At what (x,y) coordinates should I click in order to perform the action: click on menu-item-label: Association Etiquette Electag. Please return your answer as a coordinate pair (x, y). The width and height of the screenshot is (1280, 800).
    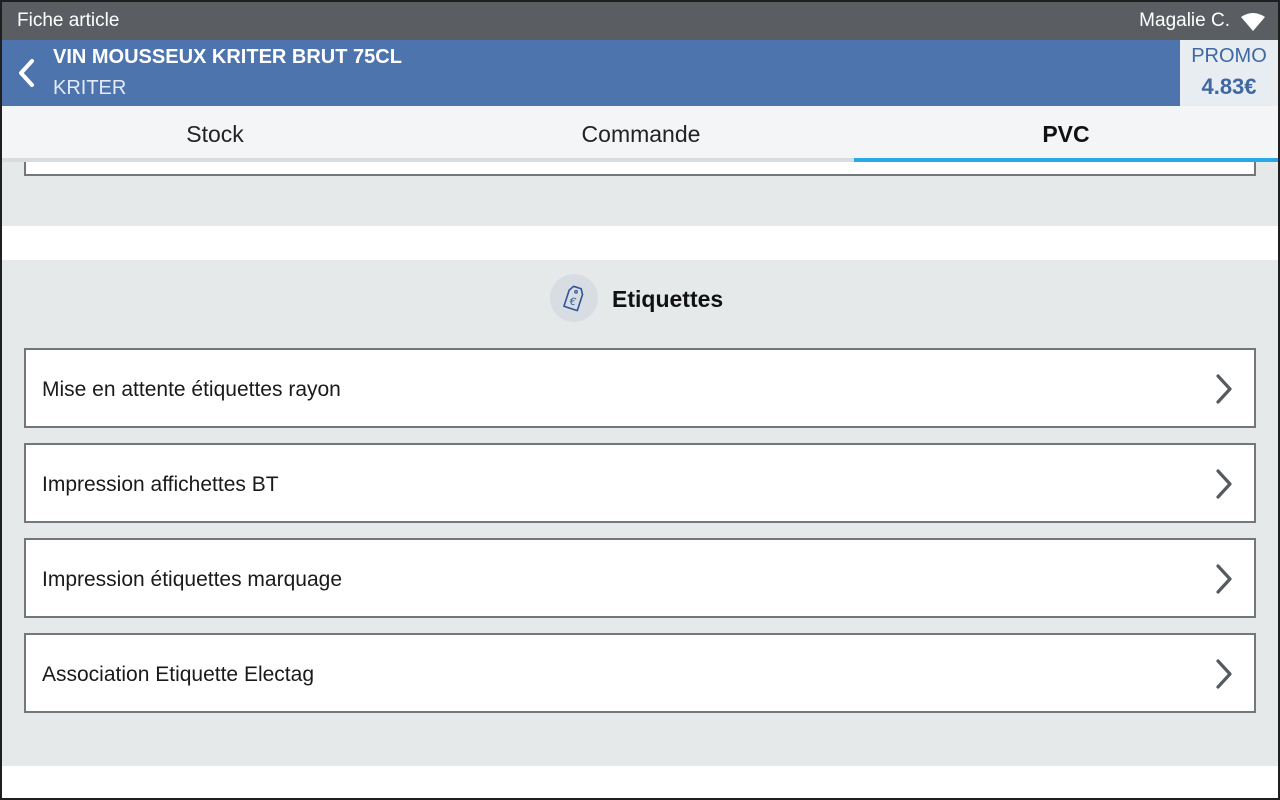
    Looking at the image, I should click on (178, 674).